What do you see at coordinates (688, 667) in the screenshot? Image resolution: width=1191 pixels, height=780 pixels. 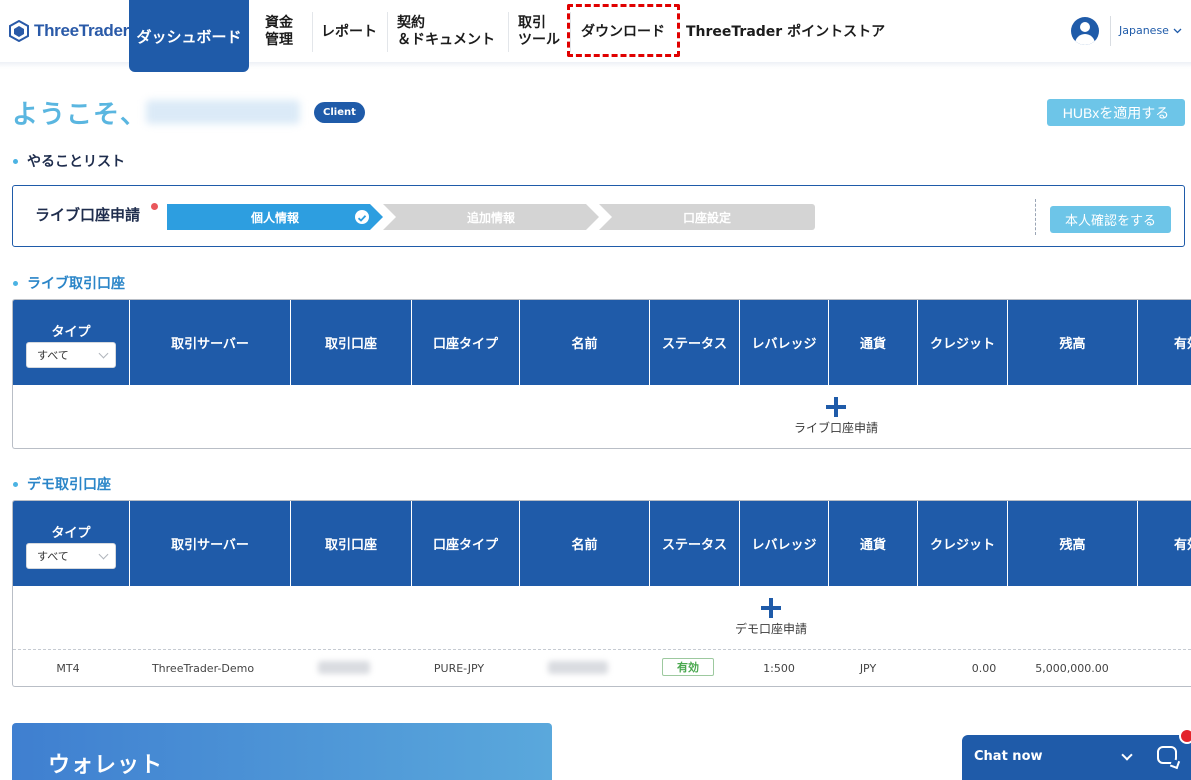 I see `status-badge: 有効` at bounding box center [688, 667].